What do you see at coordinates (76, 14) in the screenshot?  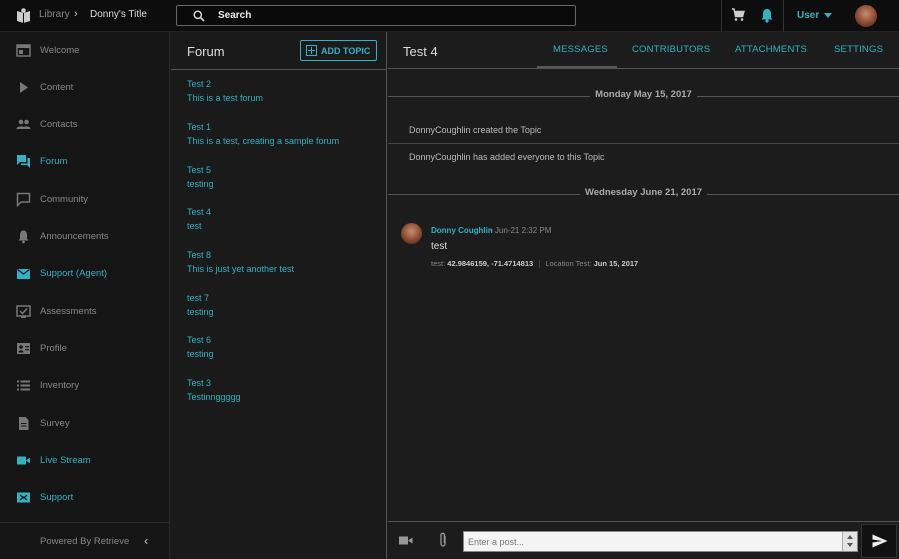 I see `breadcrumb-chevron-icon: ›` at bounding box center [76, 14].